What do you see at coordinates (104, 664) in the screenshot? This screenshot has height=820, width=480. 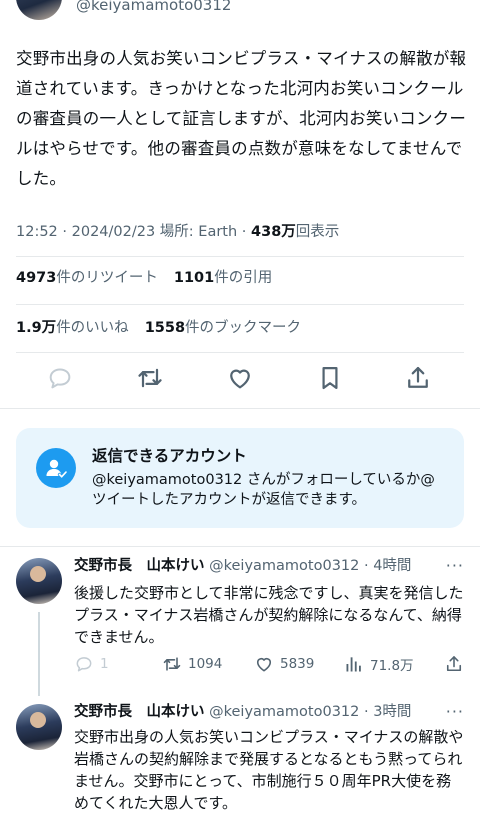 I see `reply-count: 1` at bounding box center [104, 664].